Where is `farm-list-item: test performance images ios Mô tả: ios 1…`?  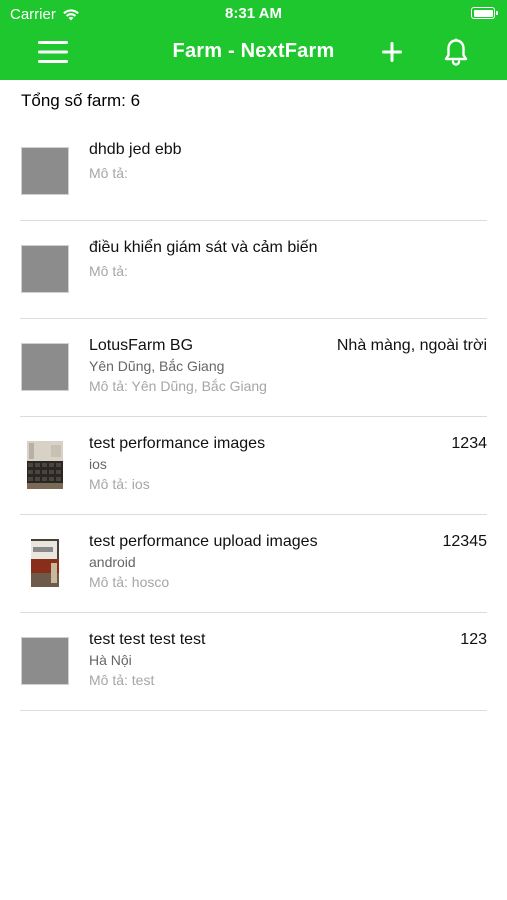
farm-list-item: test performance images ios Mô tả: ios 1… is located at coordinates (253, 466).